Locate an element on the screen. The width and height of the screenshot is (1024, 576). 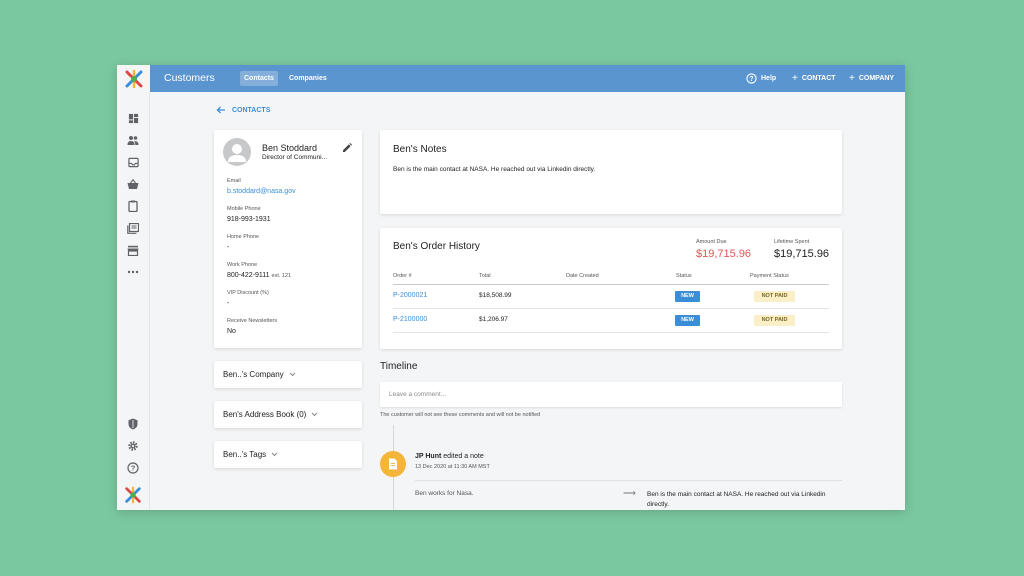
work-phone-ext: ext. 121 is located at coordinates (281, 276).